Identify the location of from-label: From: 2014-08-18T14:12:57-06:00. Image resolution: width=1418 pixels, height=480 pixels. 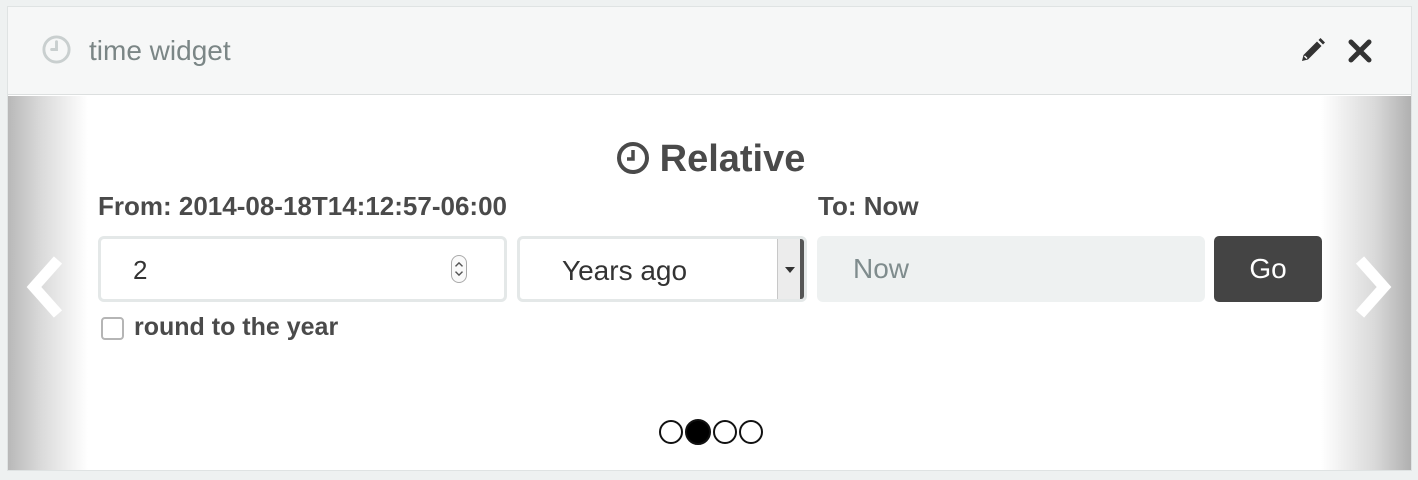
(302, 206).